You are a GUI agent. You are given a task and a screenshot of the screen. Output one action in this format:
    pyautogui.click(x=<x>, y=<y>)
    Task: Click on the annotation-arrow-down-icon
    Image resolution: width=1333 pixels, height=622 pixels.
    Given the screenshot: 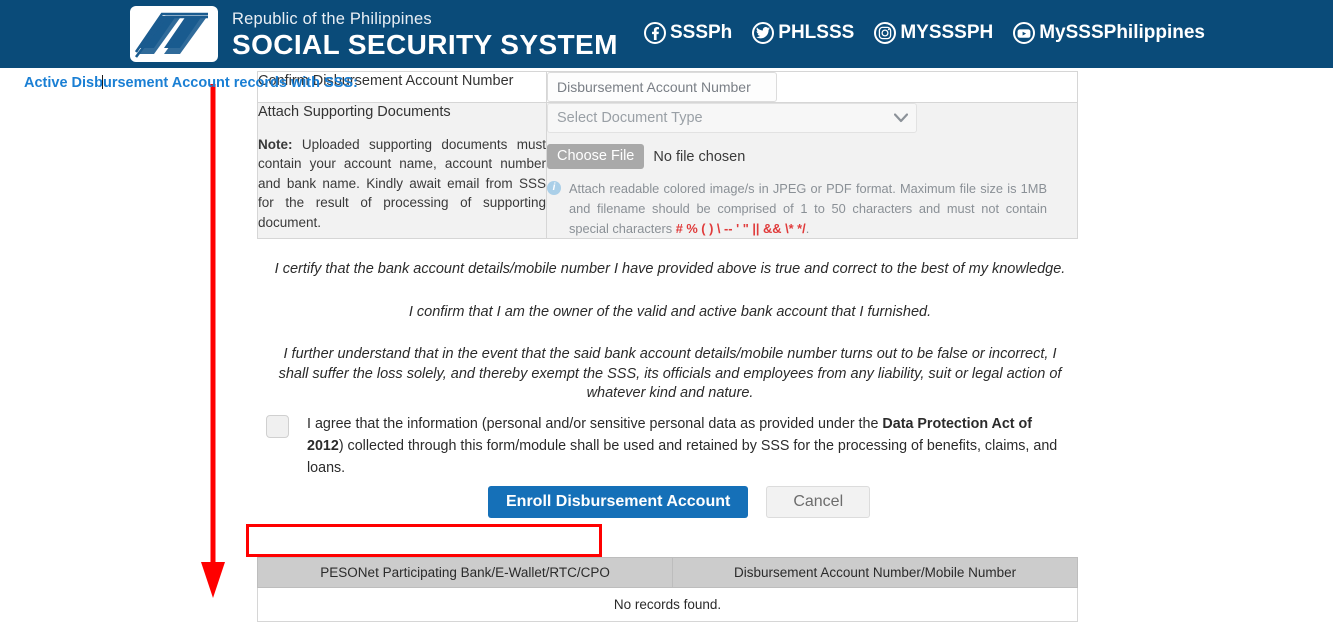 What is the action you would take?
    pyautogui.click(x=213, y=341)
    